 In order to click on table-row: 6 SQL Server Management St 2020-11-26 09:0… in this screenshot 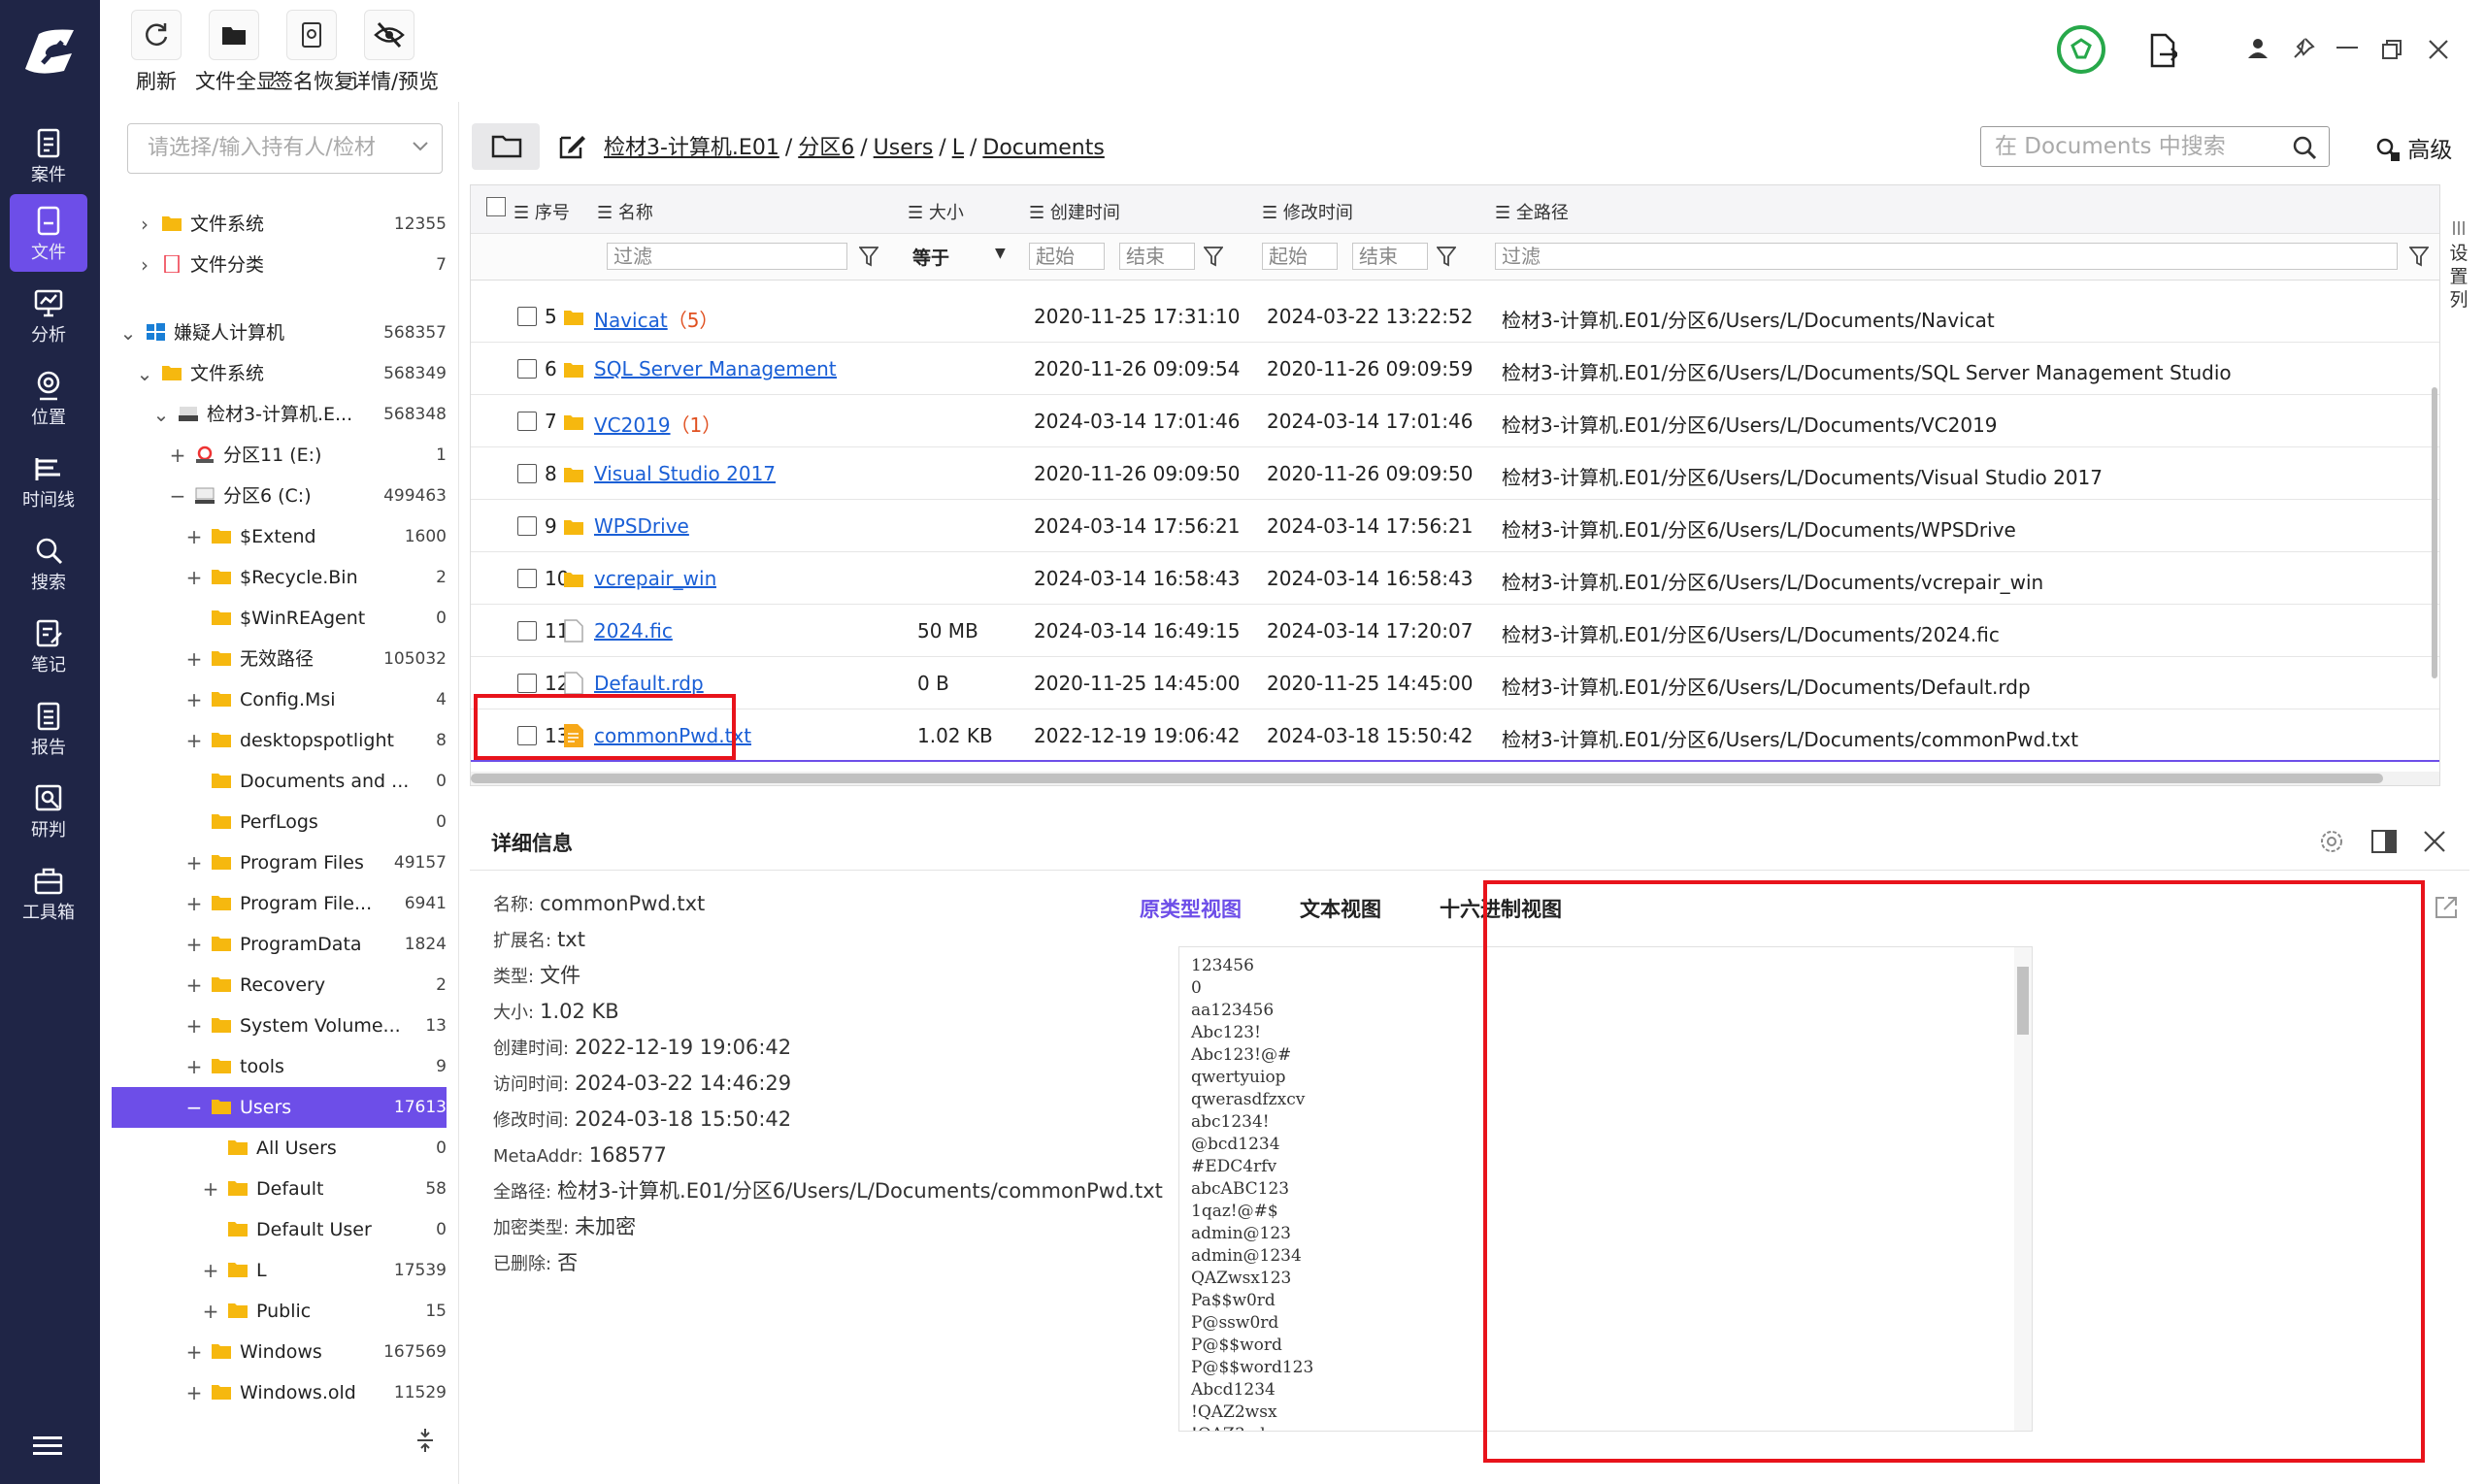, I will do `click(1455, 369)`.